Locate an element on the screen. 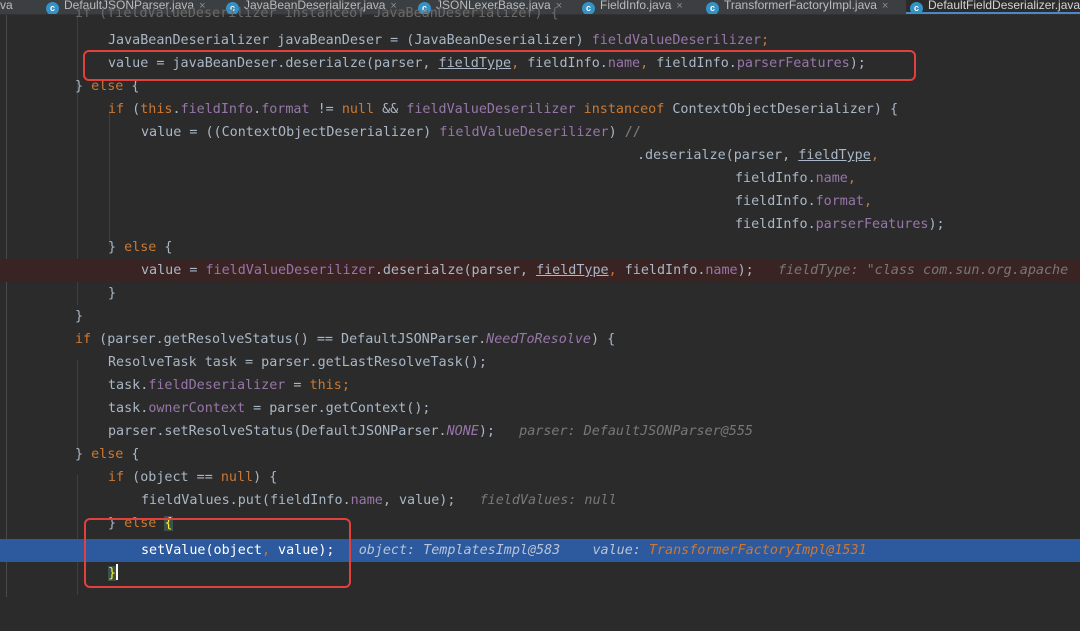  code-token: ) is located at coordinates (616, 132).